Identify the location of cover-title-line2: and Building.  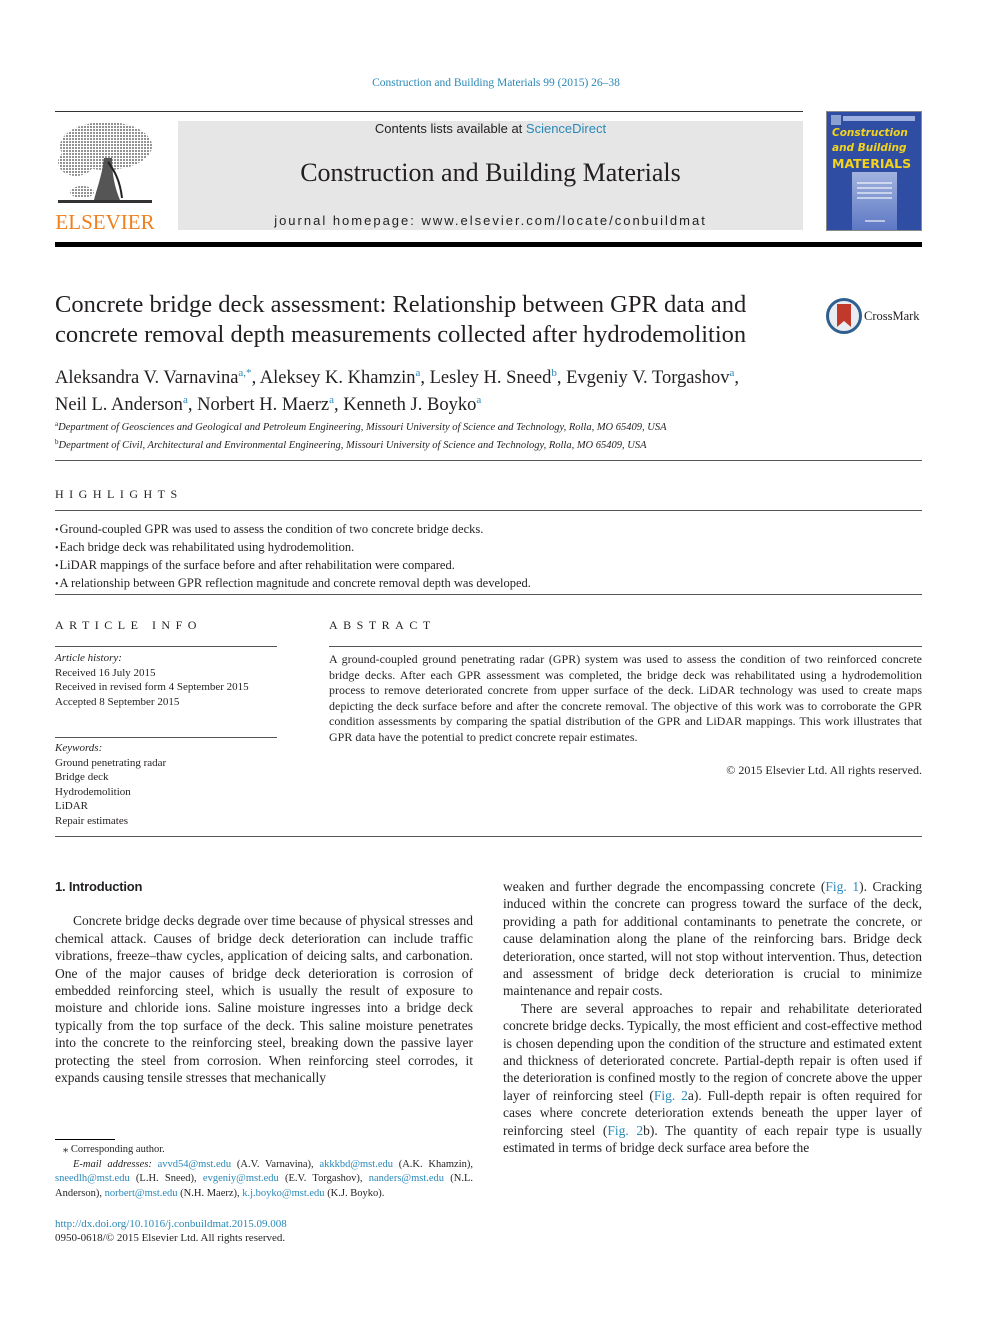
(869, 148).